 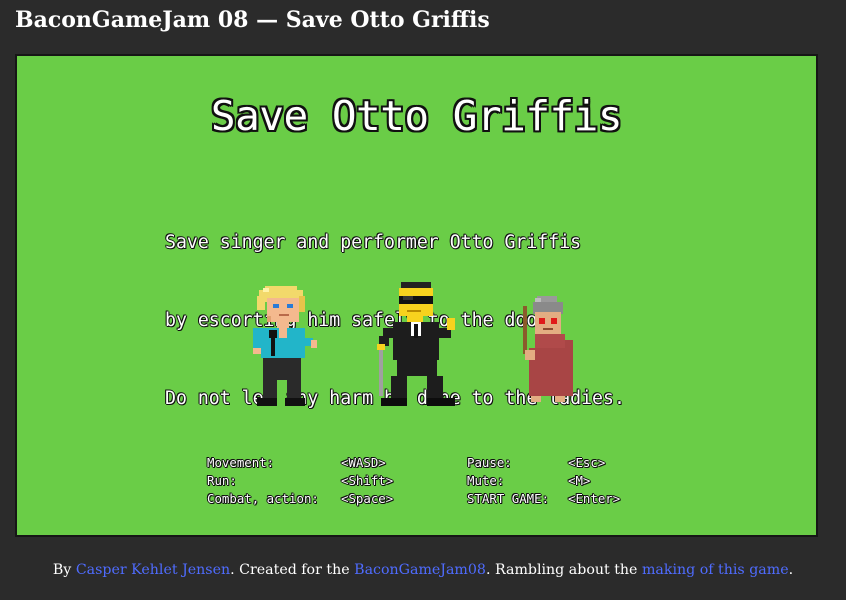 I want to click on control-row: Combat, action: <Space>, so click(x=317, y=499).